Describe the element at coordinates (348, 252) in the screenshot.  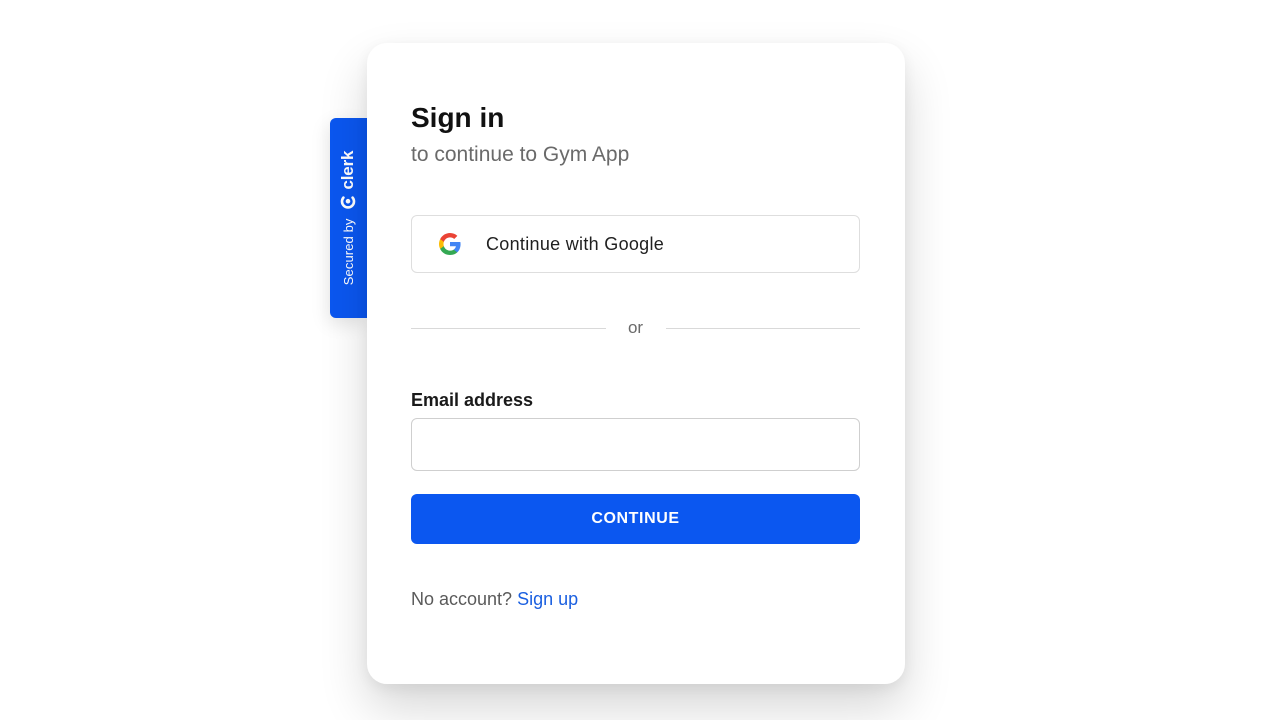
I see `secured-by-text: Secured by` at that location.